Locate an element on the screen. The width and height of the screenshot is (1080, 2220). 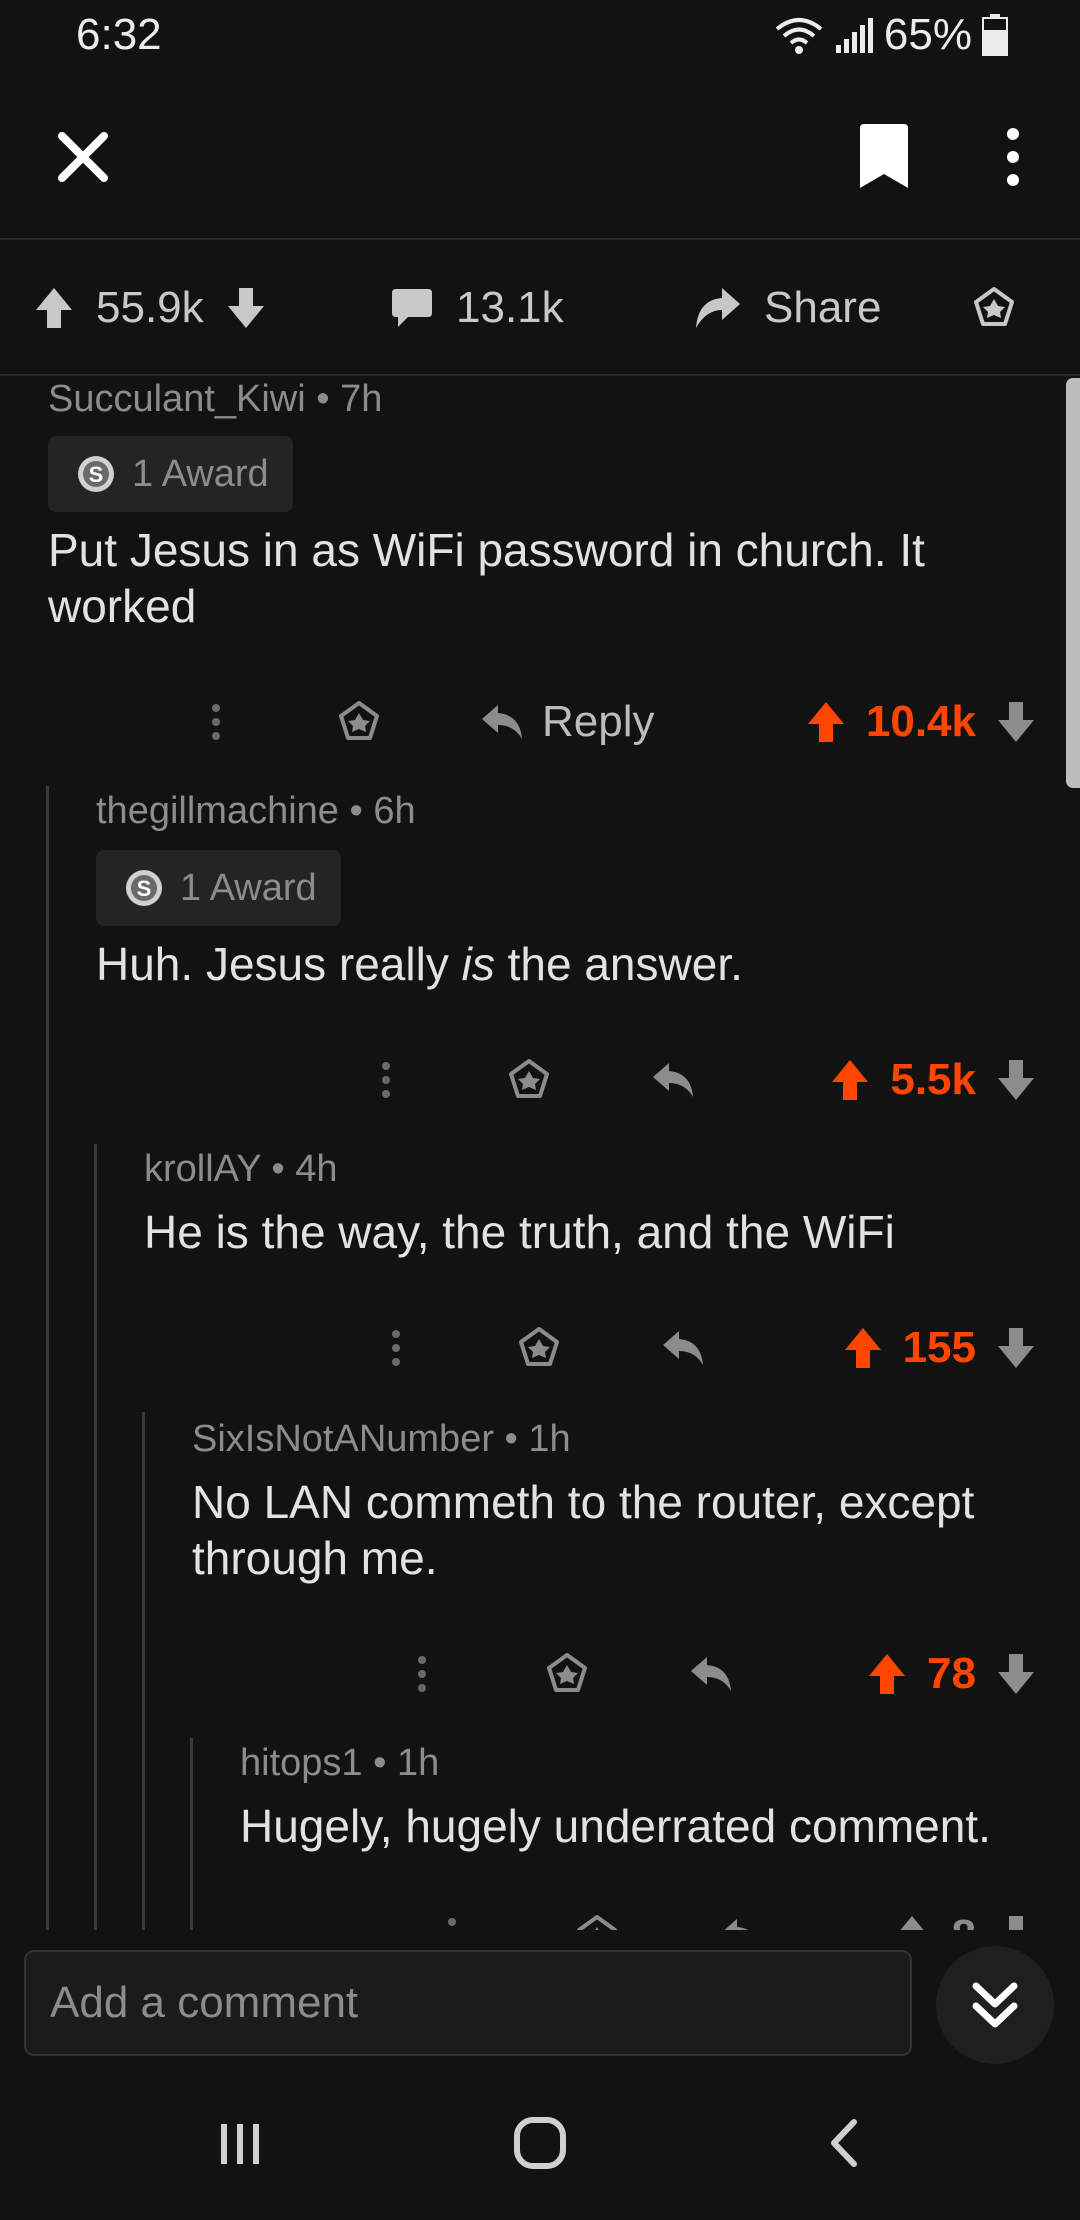
system-nav-bar is located at coordinates (540, 2144).